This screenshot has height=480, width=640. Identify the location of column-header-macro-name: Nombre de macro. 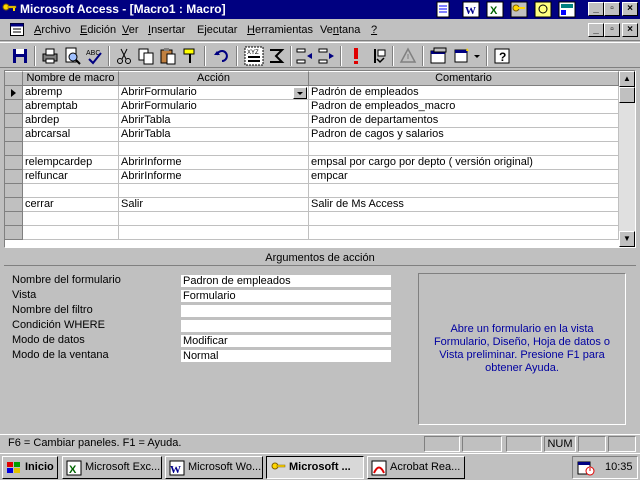
(71, 78).